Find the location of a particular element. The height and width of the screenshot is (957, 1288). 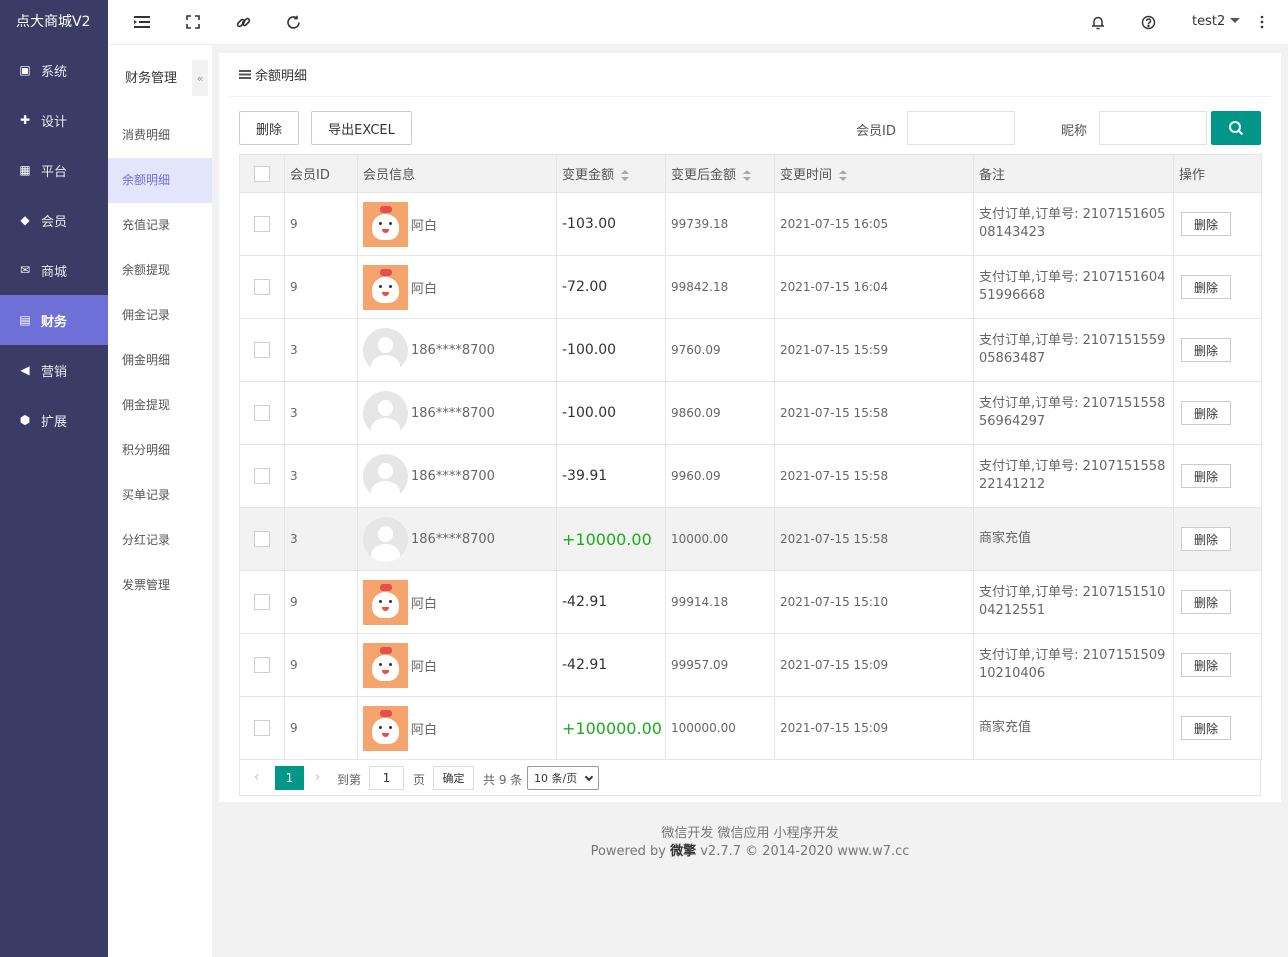

next-page-icon: › is located at coordinates (317, 777).